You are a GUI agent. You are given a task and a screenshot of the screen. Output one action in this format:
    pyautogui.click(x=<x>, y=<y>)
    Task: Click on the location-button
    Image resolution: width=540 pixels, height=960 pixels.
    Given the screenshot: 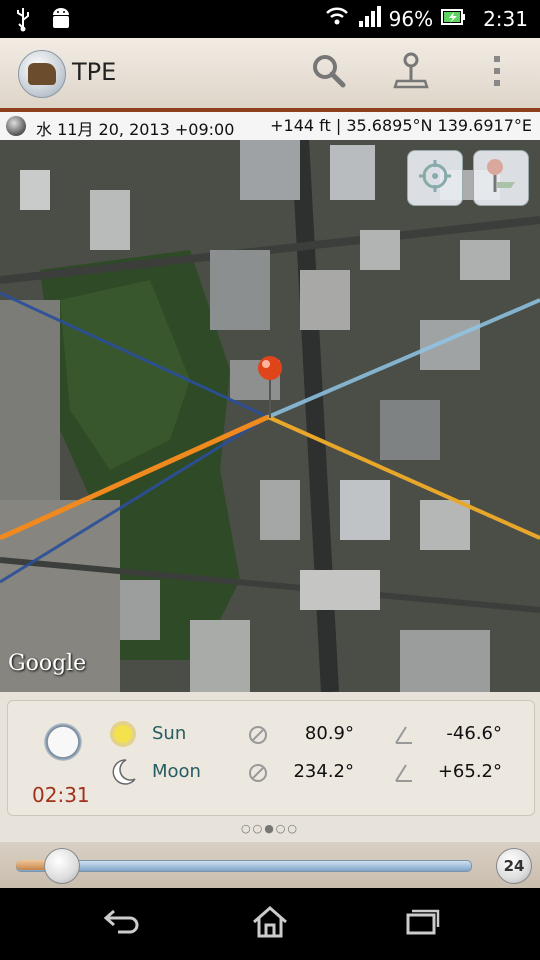 What is the action you would take?
    pyautogui.click(x=411, y=73)
    